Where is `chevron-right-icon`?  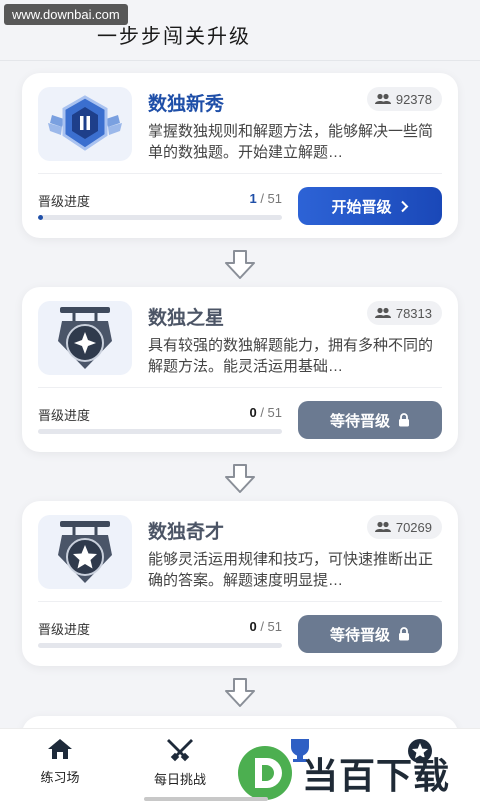
chevron-right-icon is located at coordinates (404, 206).